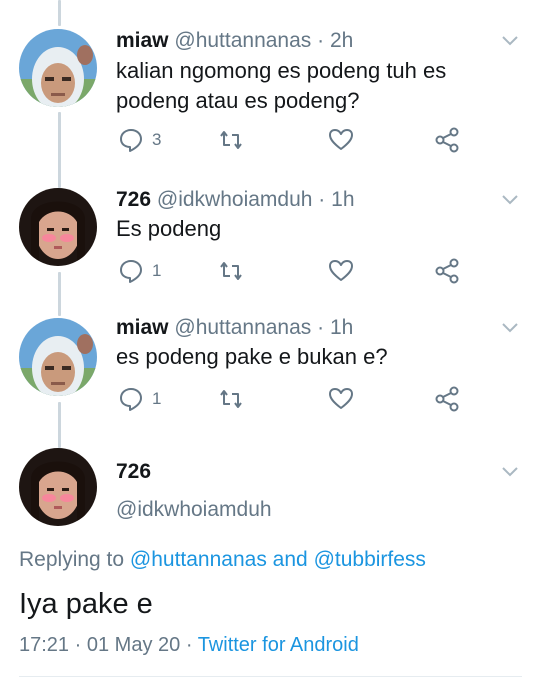 The width and height of the screenshot is (541, 680). What do you see at coordinates (341, 40) in the screenshot?
I see `timestamp: 2h` at bounding box center [341, 40].